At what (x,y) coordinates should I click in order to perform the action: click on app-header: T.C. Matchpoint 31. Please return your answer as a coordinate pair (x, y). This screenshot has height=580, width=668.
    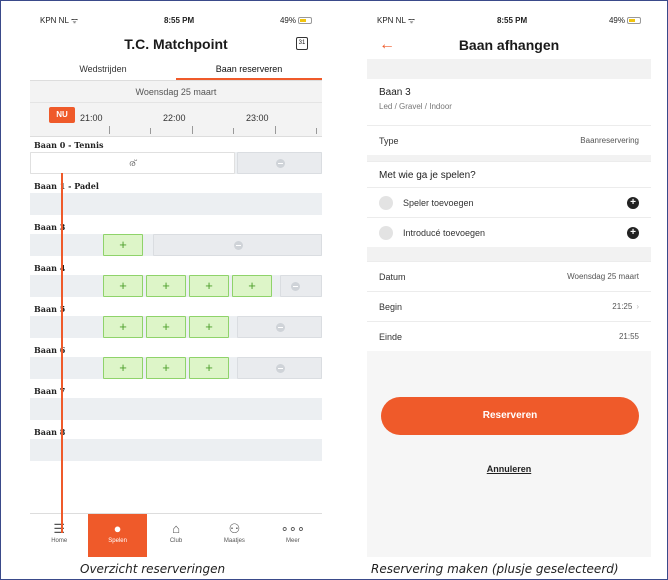
    Looking at the image, I should click on (176, 44).